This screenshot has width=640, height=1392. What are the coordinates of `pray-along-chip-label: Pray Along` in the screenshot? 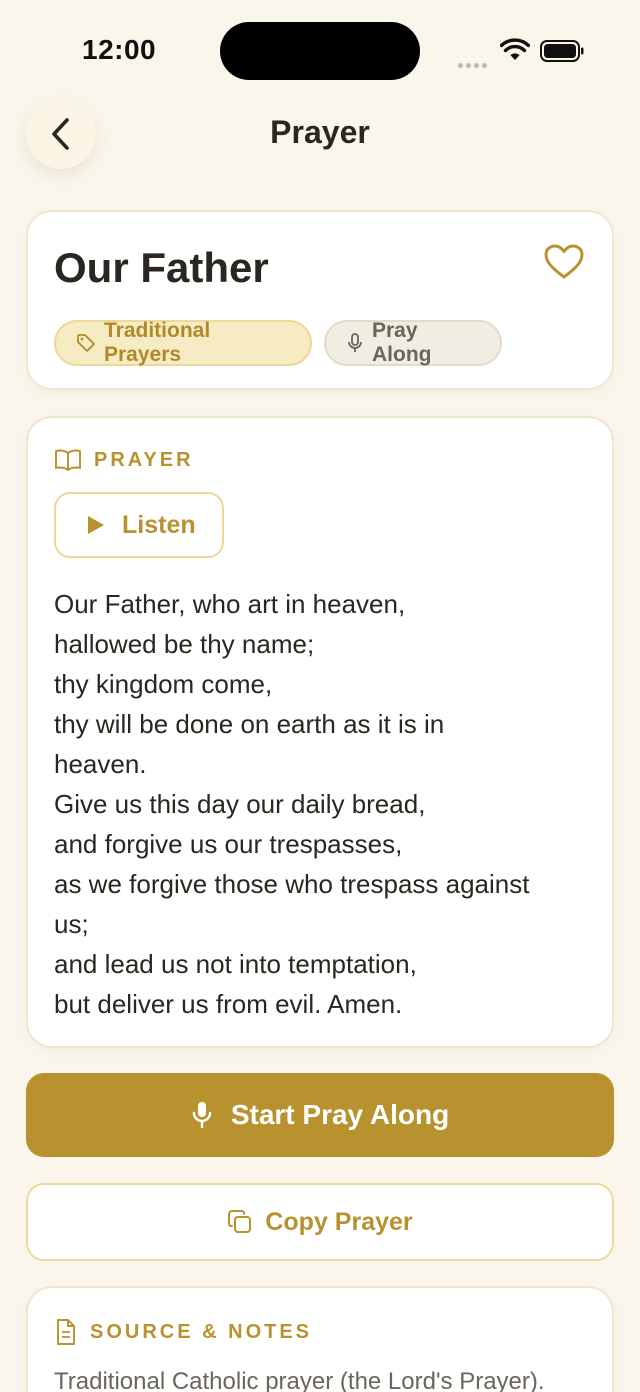 It's located at (402, 342).